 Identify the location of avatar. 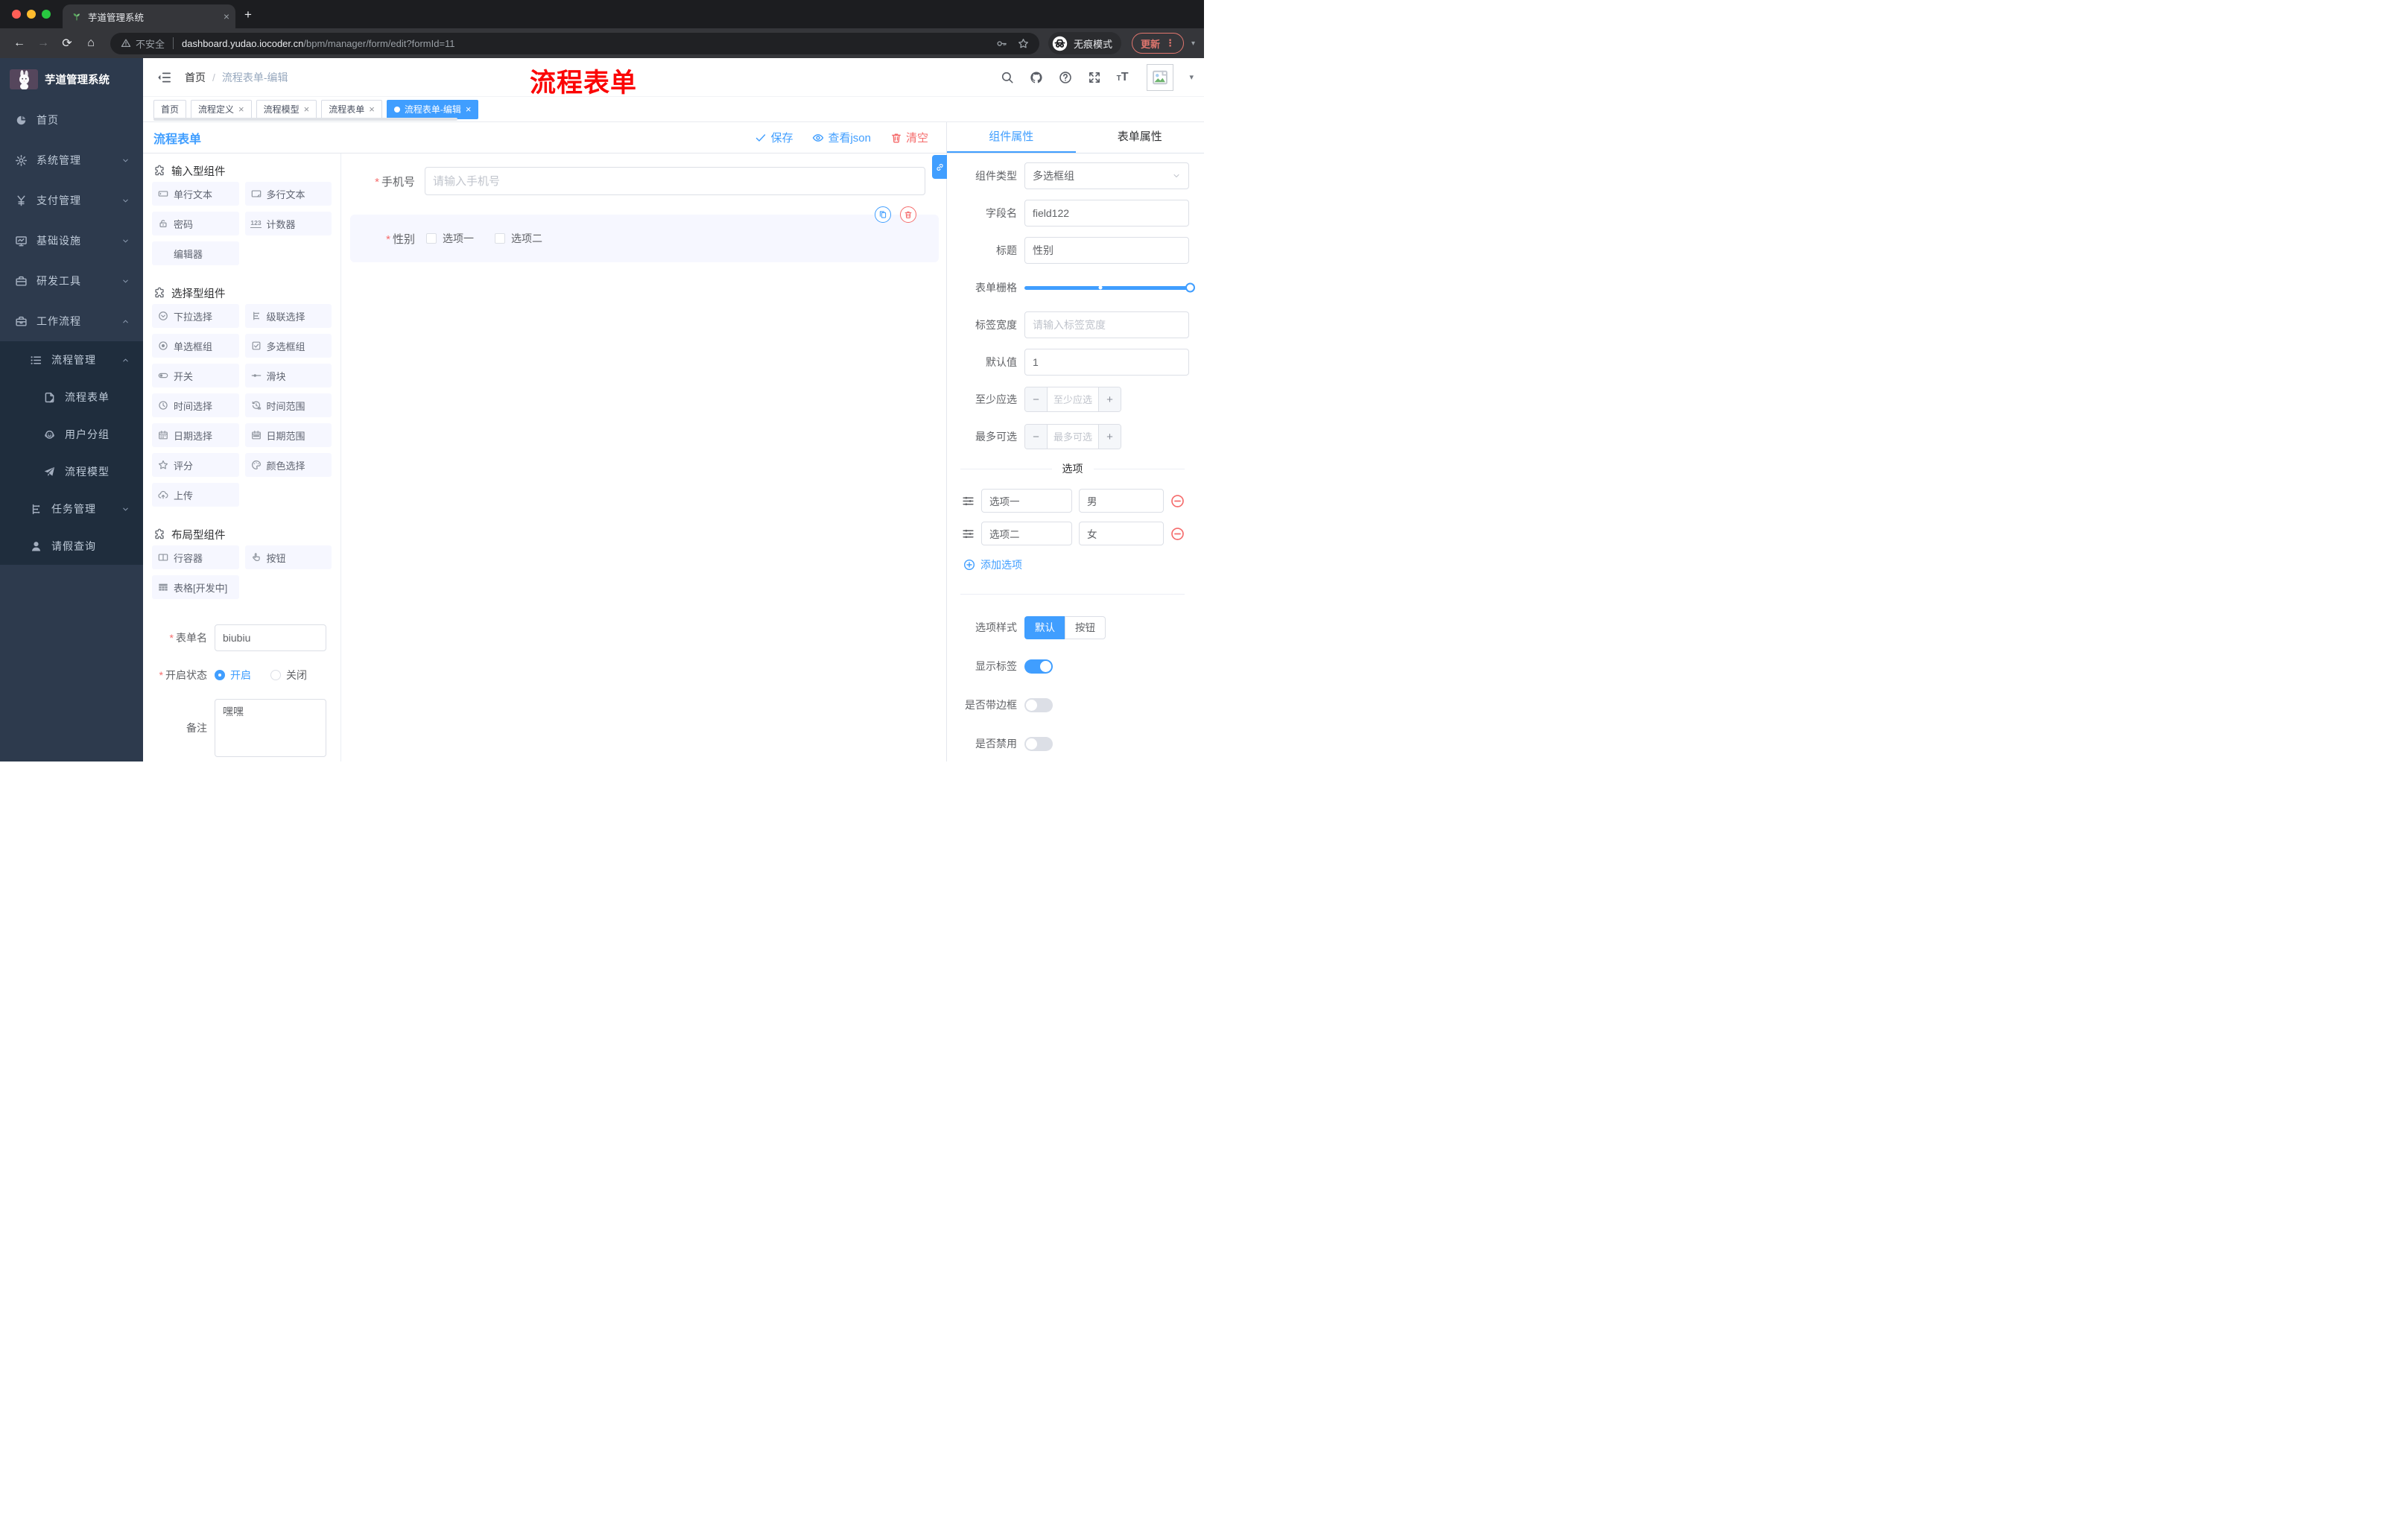
(1160, 77).